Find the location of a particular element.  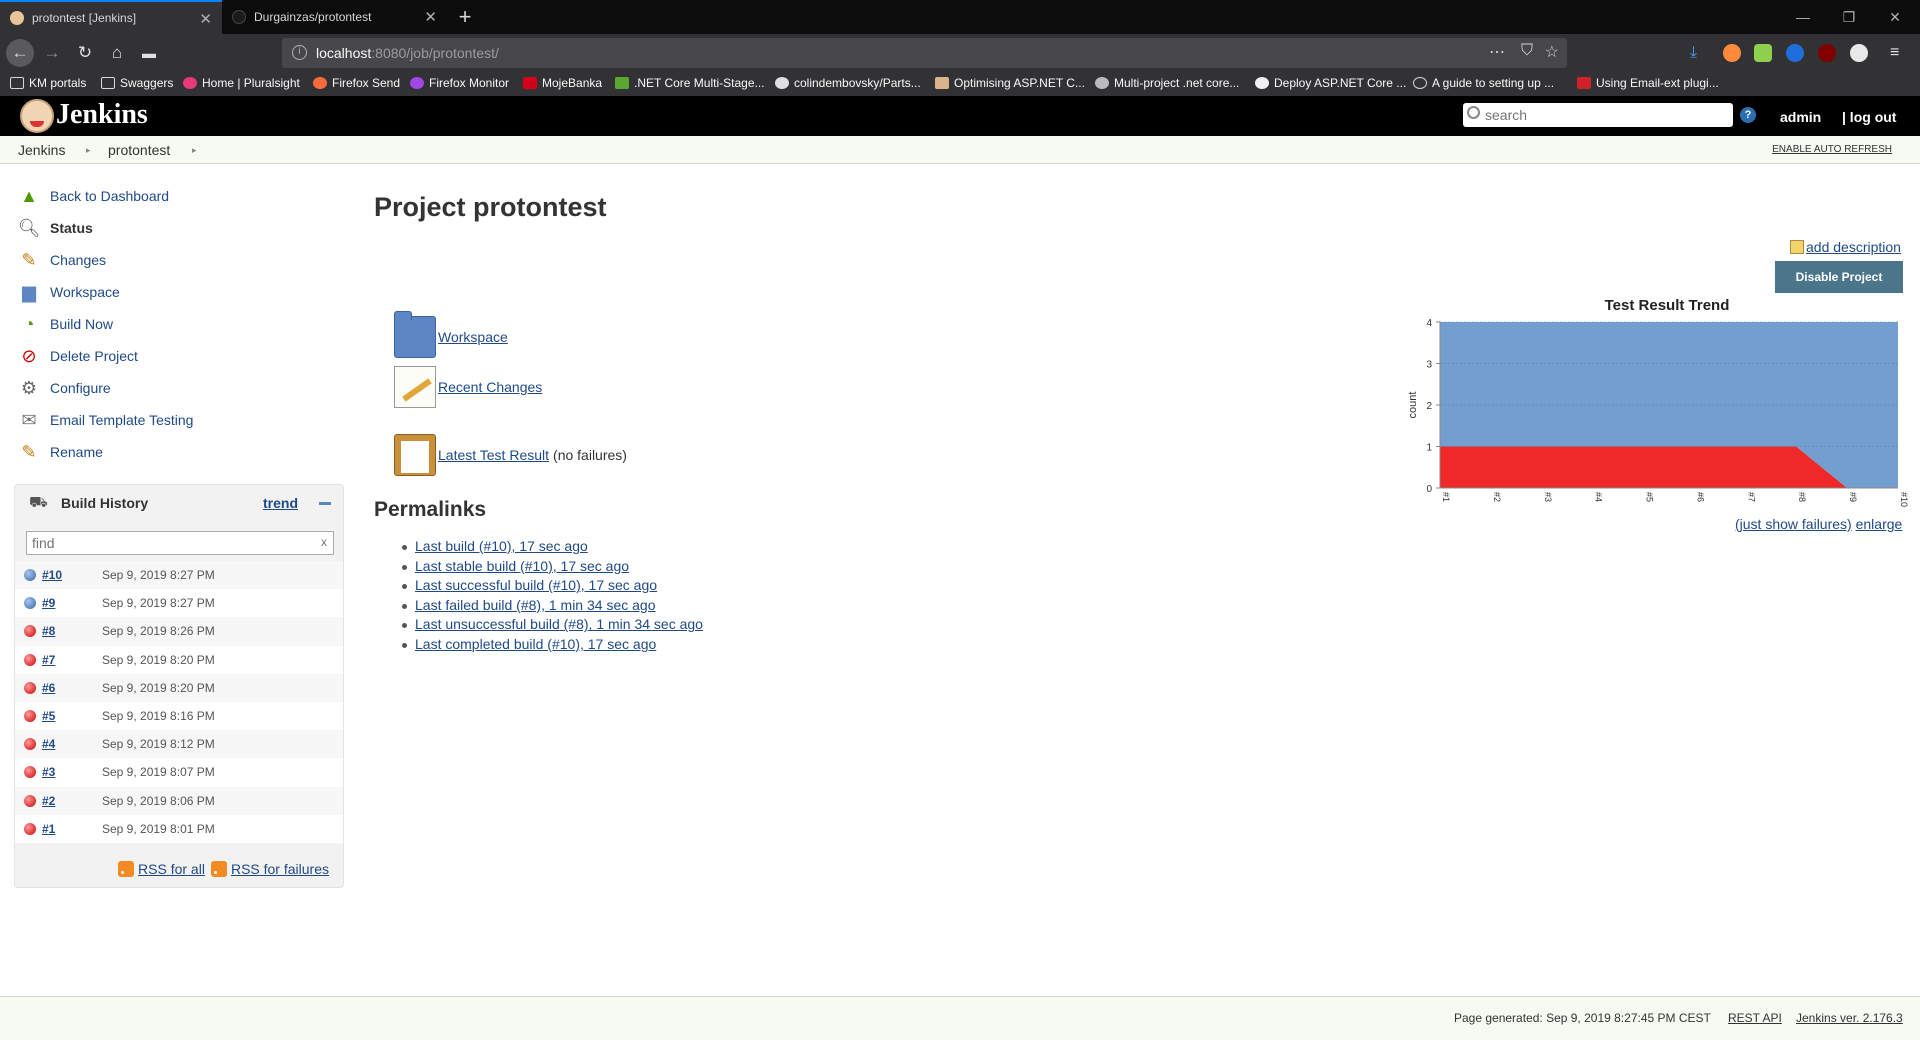

task-status: 🔍︎ Status is located at coordinates (178, 228).